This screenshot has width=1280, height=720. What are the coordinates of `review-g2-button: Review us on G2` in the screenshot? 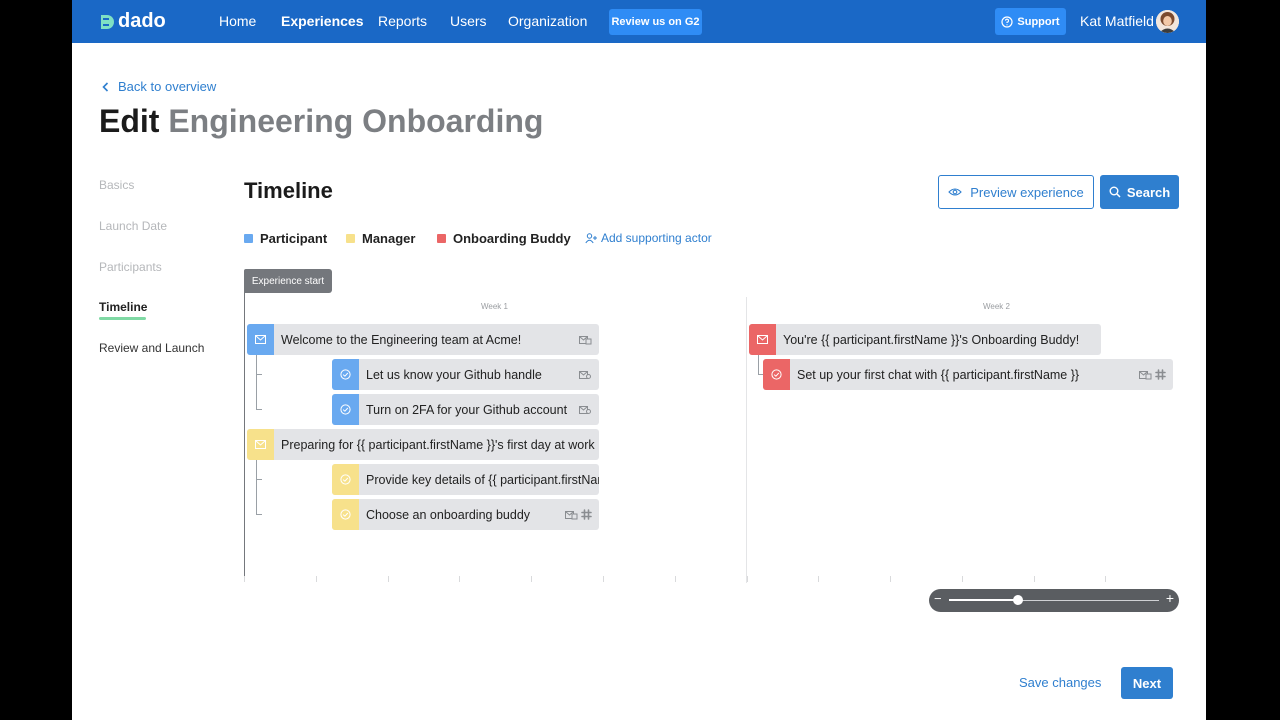 It's located at (655, 22).